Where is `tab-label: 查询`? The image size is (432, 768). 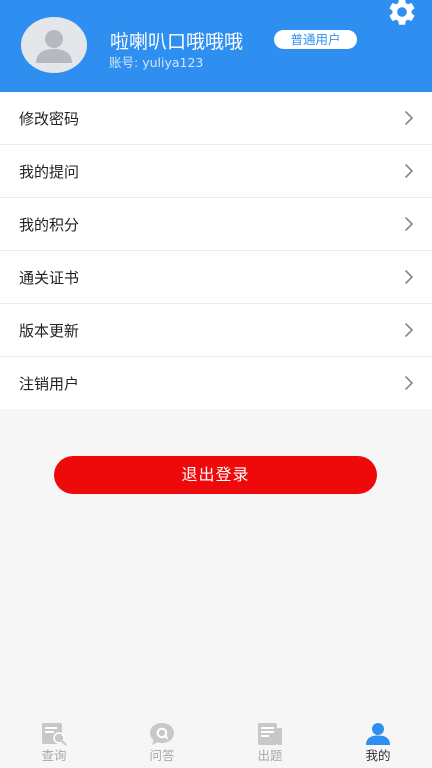
tab-label: 查询 is located at coordinates (54, 755).